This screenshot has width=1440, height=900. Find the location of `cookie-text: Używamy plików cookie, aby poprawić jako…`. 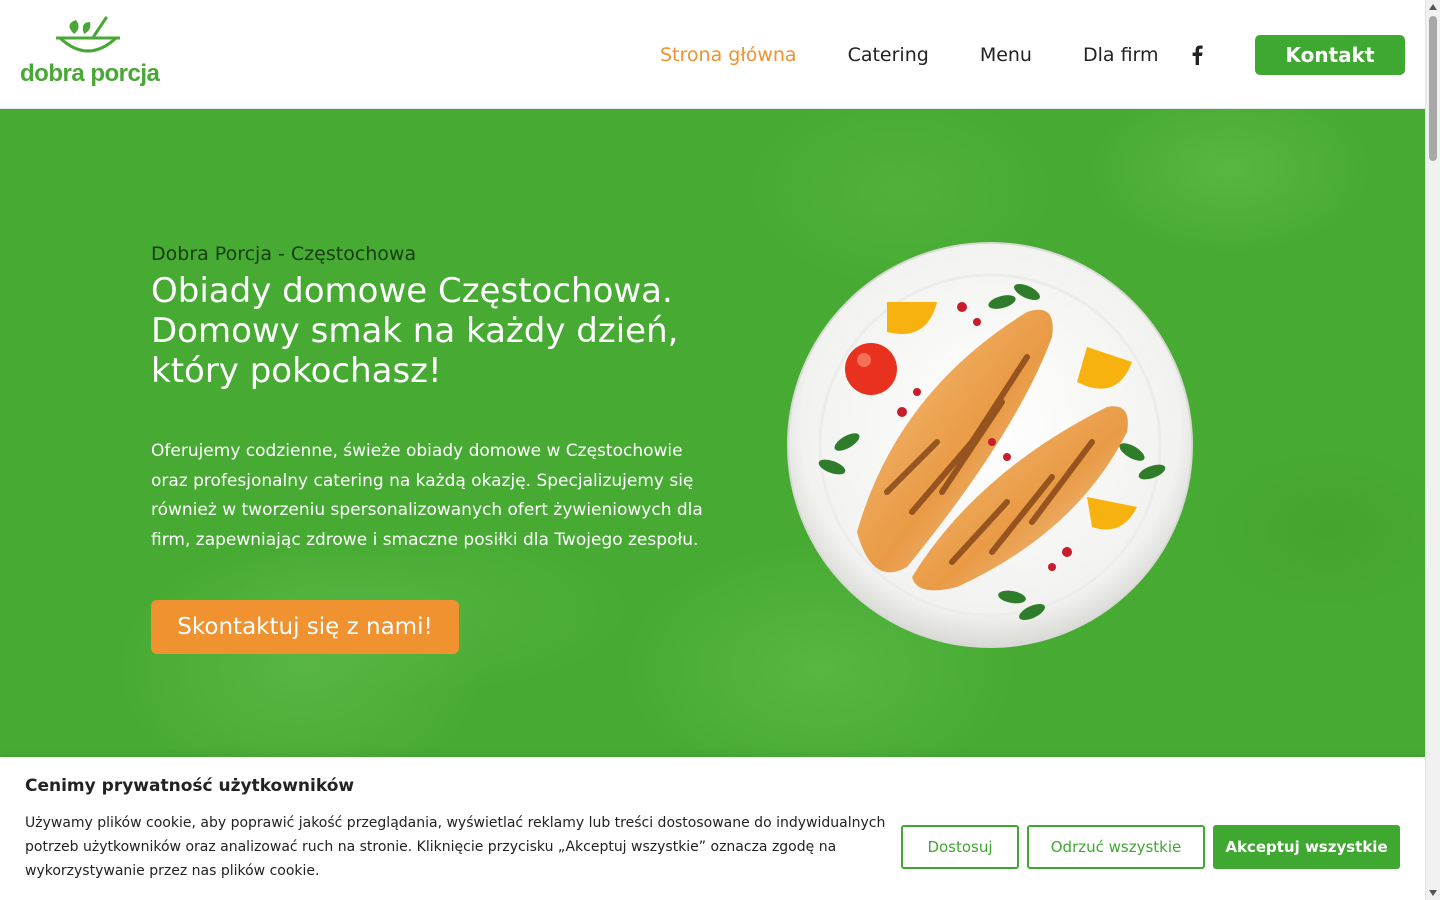

cookie-text: Używamy plików cookie, aby poprawić jako… is located at coordinates (455, 847).